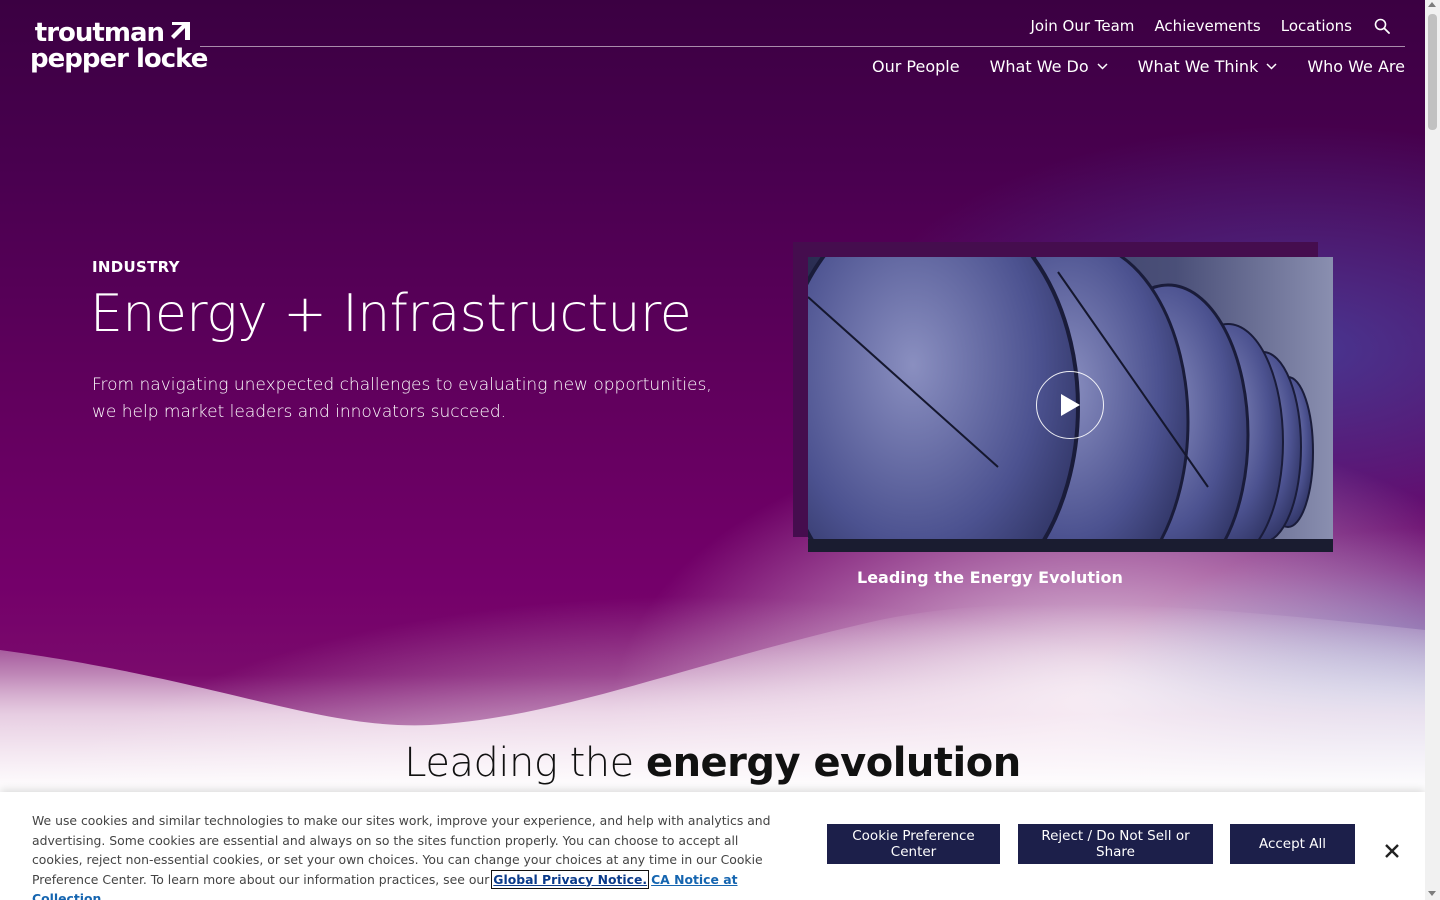 Image resolution: width=1440 pixels, height=900 pixels. What do you see at coordinates (1292, 844) in the screenshot?
I see `accept-all-button: Accept All` at bounding box center [1292, 844].